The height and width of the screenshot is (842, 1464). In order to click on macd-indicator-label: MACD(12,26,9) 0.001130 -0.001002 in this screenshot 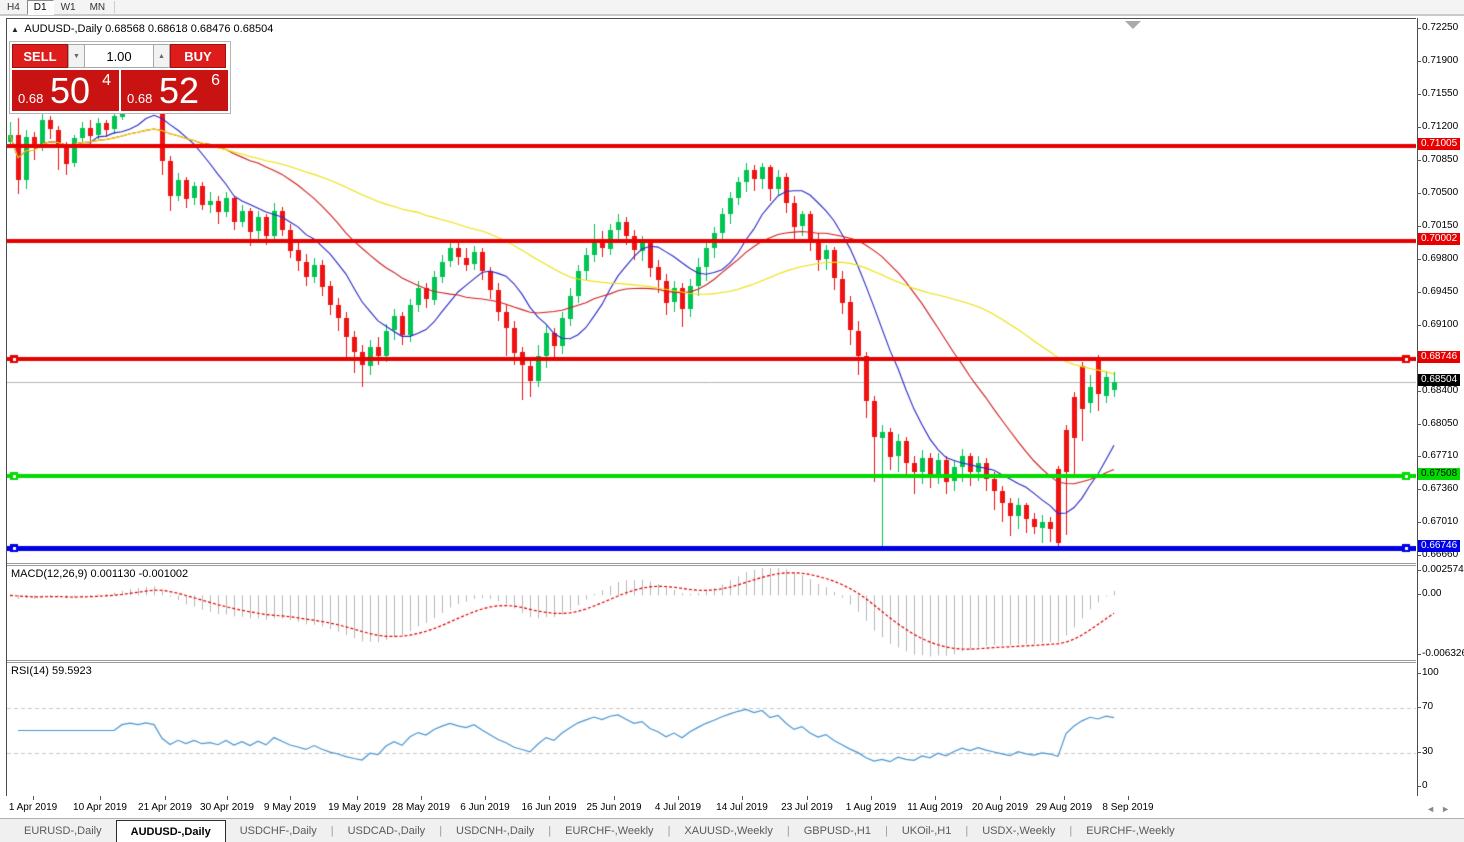, I will do `click(99, 574)`.